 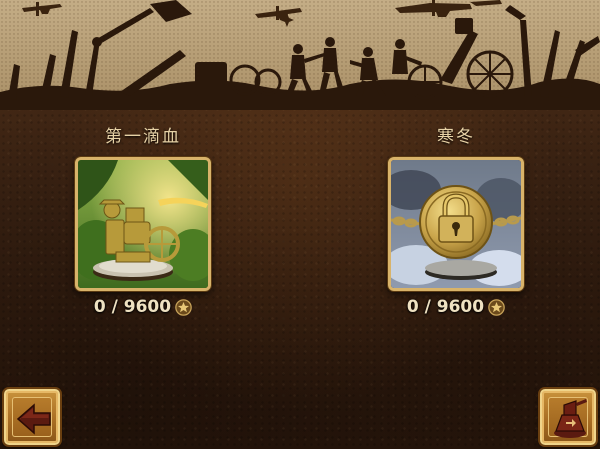 What do you see at coordinates (456, 137) in the screenshot?
I see `level-title-2: 寒冬` at bounding box center [456, 137].